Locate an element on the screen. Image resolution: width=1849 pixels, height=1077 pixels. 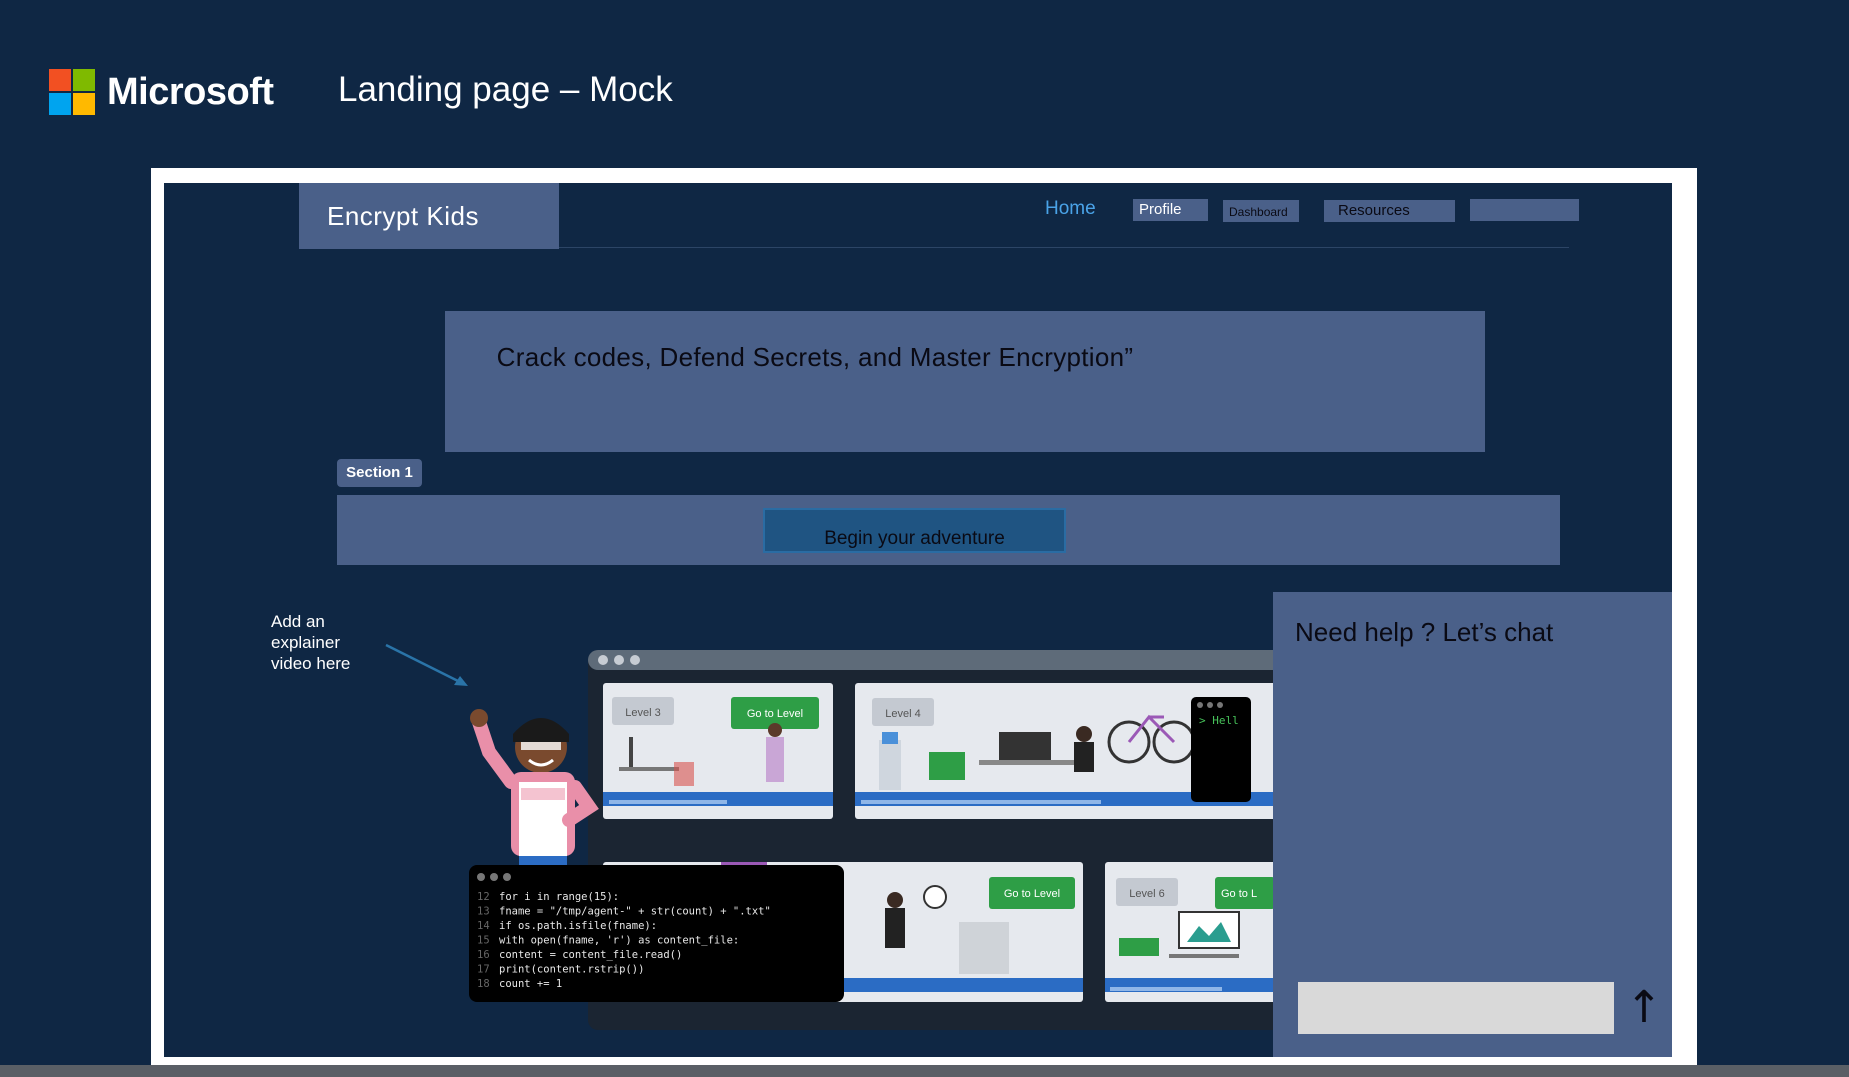
code-line-number: 14 is located at coordinates (483, 926).